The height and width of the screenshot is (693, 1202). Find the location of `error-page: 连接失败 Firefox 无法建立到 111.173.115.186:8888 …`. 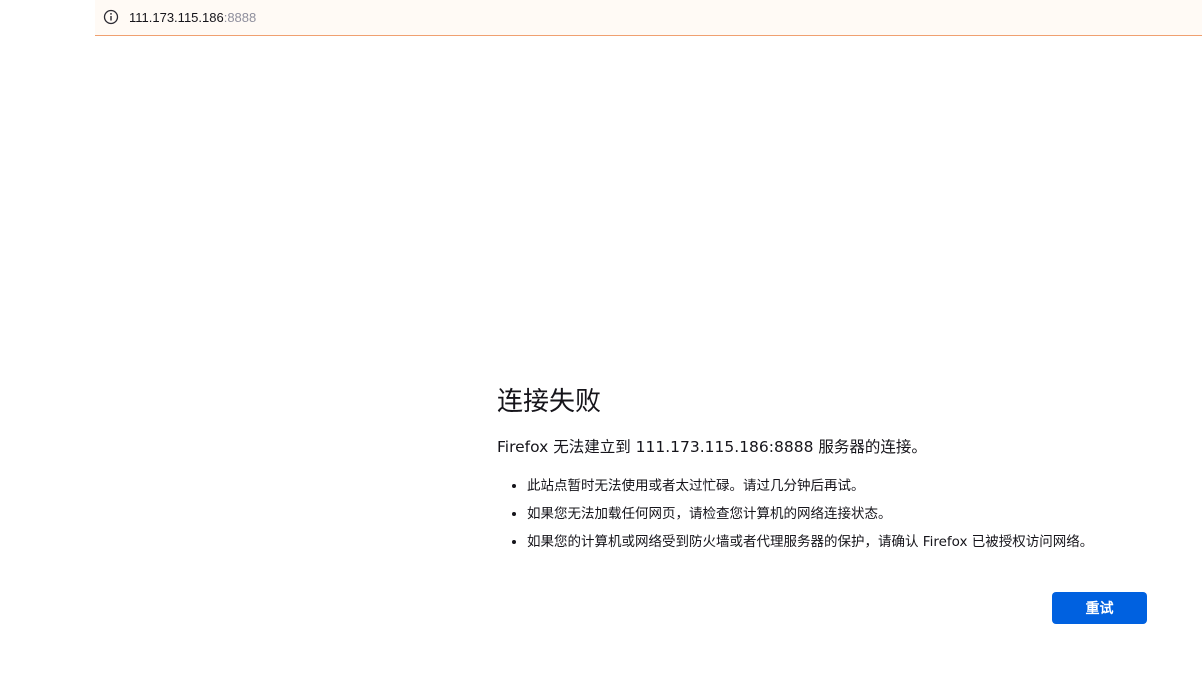

error-page: 连接失败 Firefox 无法建立到 111.173.115.186:8888 … is located at coordinates (837, 468).